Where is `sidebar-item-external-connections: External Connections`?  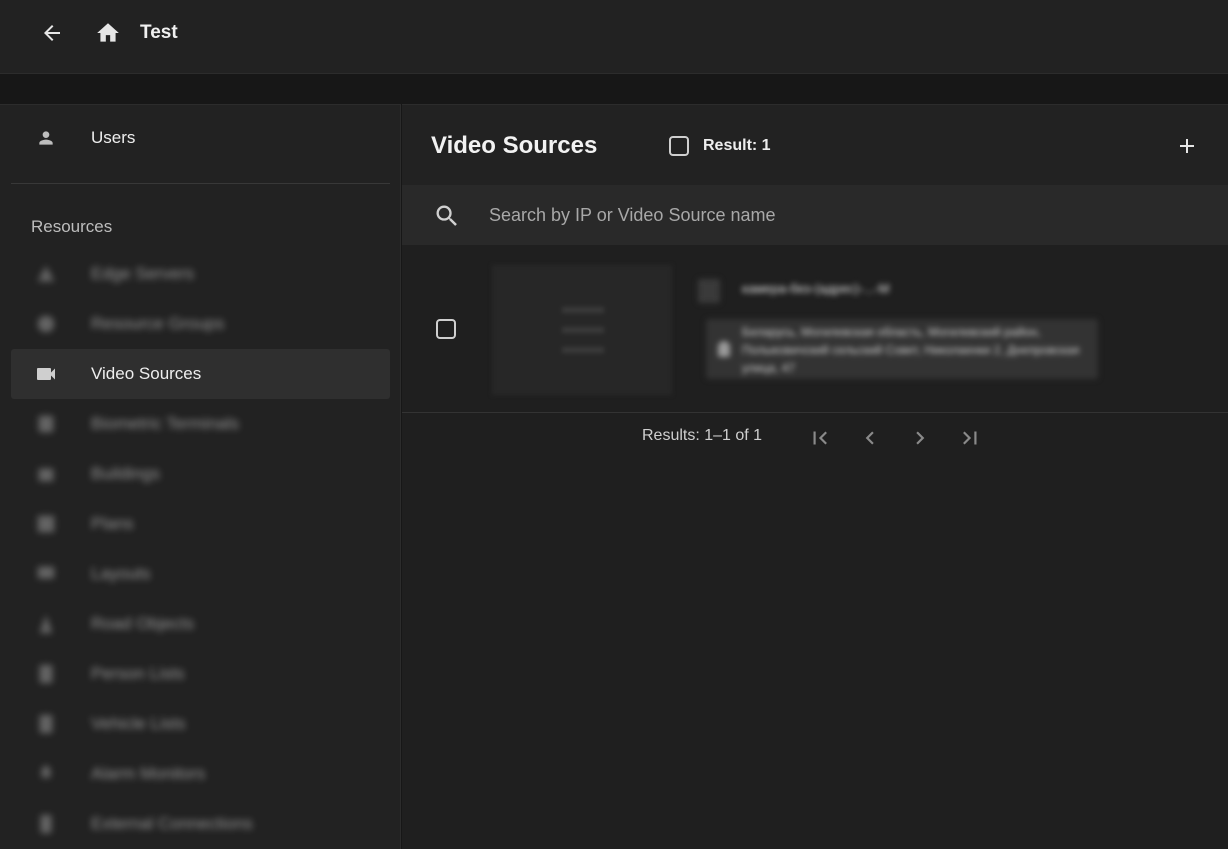
sidebar-item-external-connections: External Connections is located at coordinates (200, 824).